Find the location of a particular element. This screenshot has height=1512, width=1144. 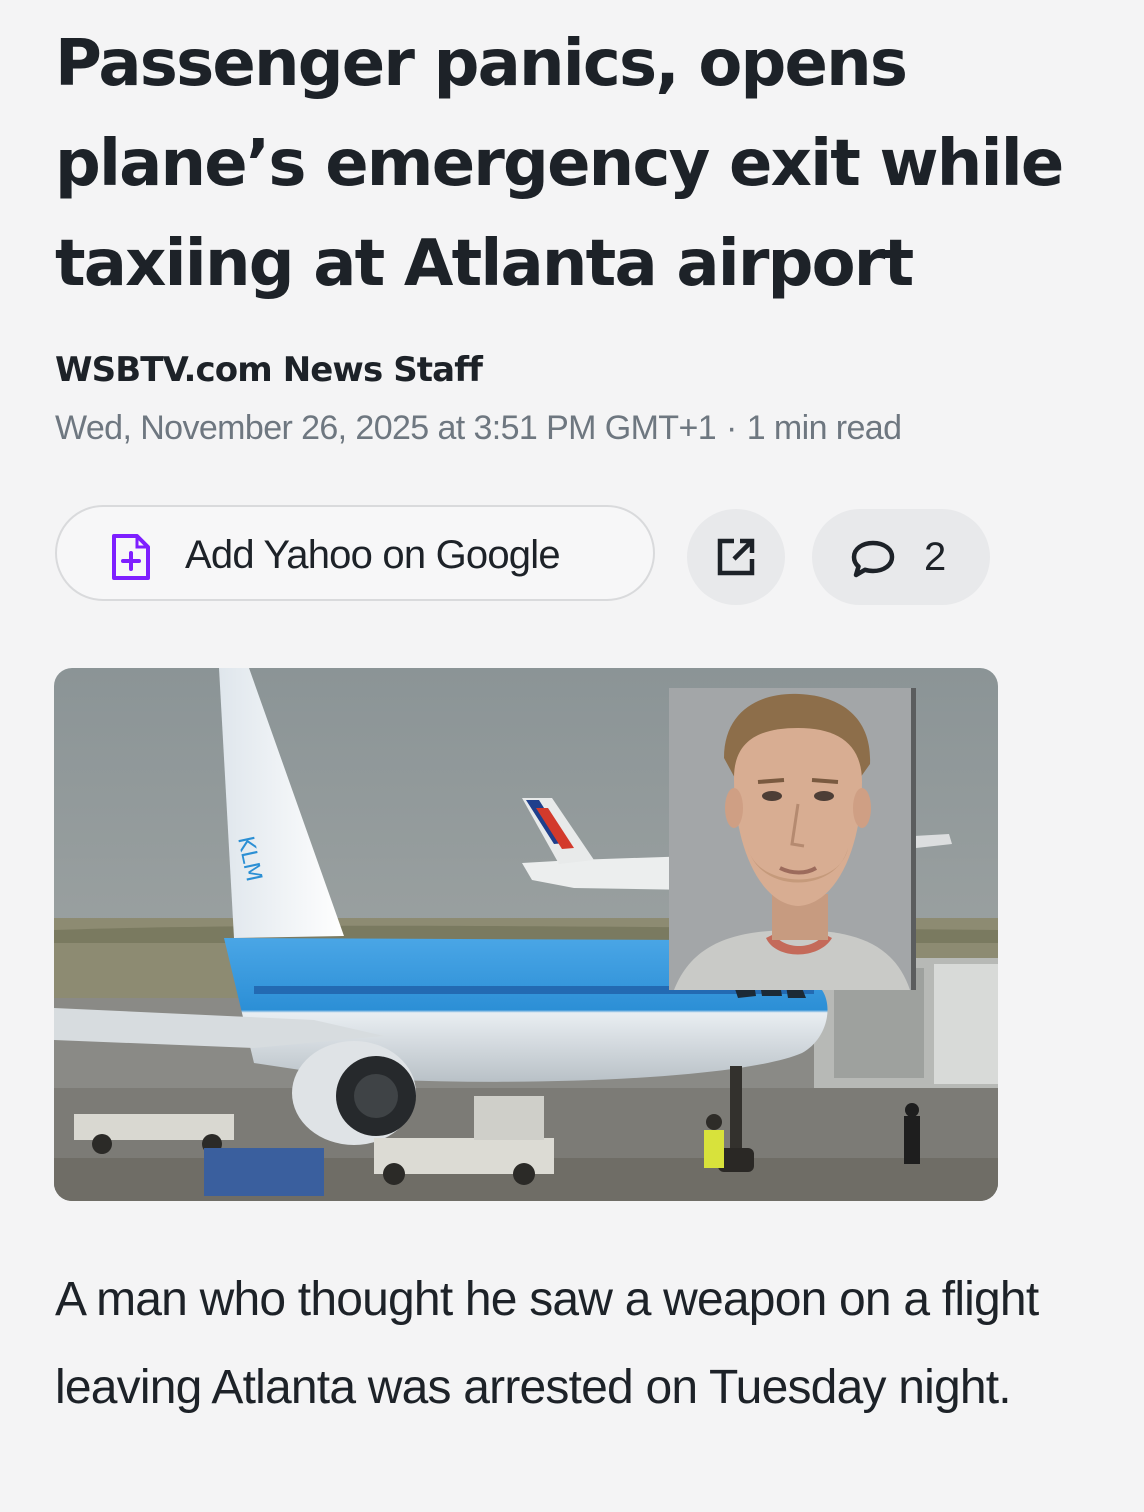

add-yahoo-on-google-label: Add Yahoo on Google is located at coordinates (373, 555).